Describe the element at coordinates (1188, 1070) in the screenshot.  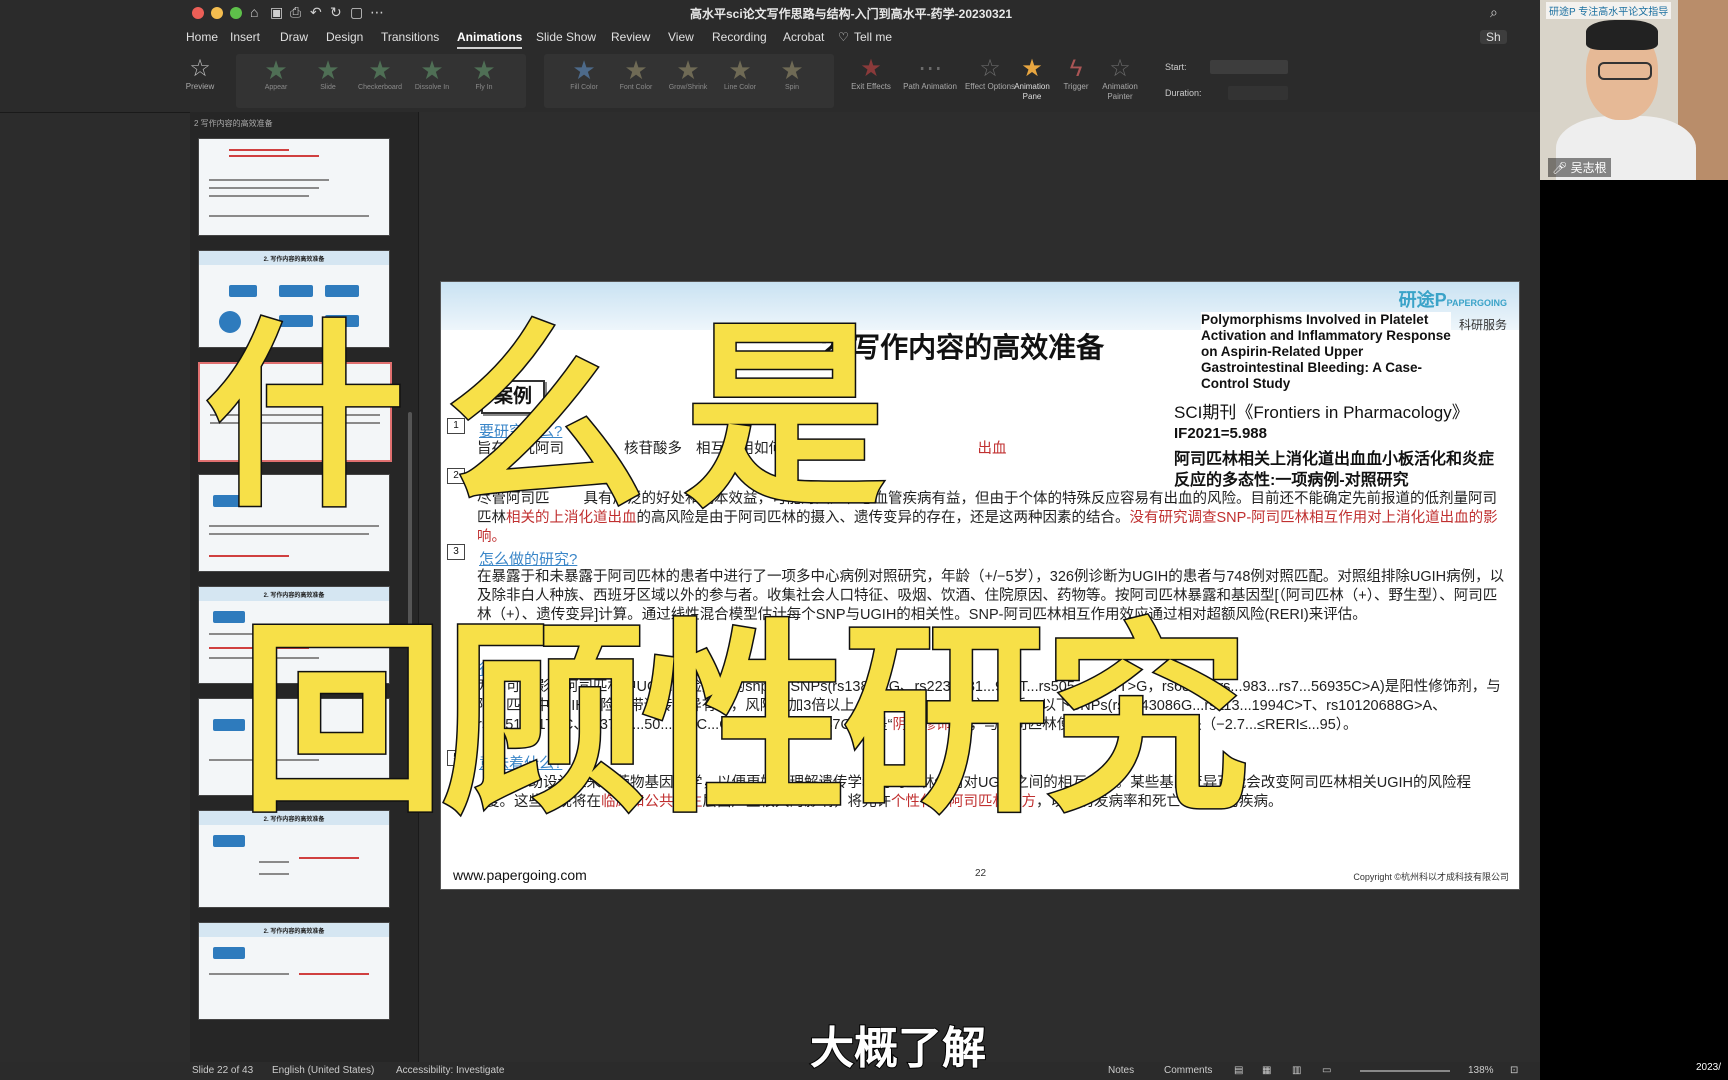
I see `comments-button: Comments` at that location.